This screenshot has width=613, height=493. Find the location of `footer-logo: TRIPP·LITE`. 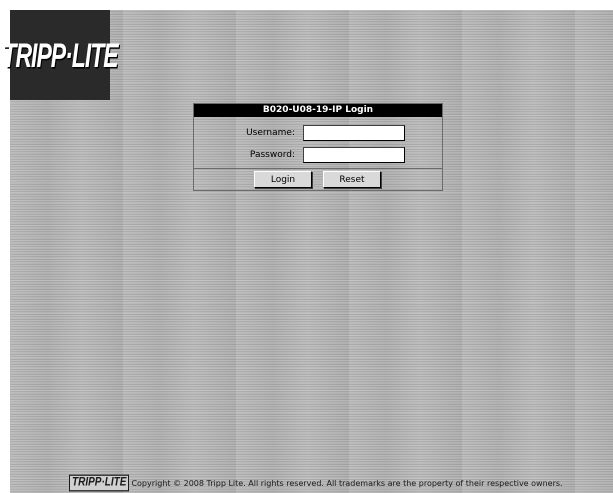

footer-logo: TRIPP·LITE is located at coordinates (99, 483).